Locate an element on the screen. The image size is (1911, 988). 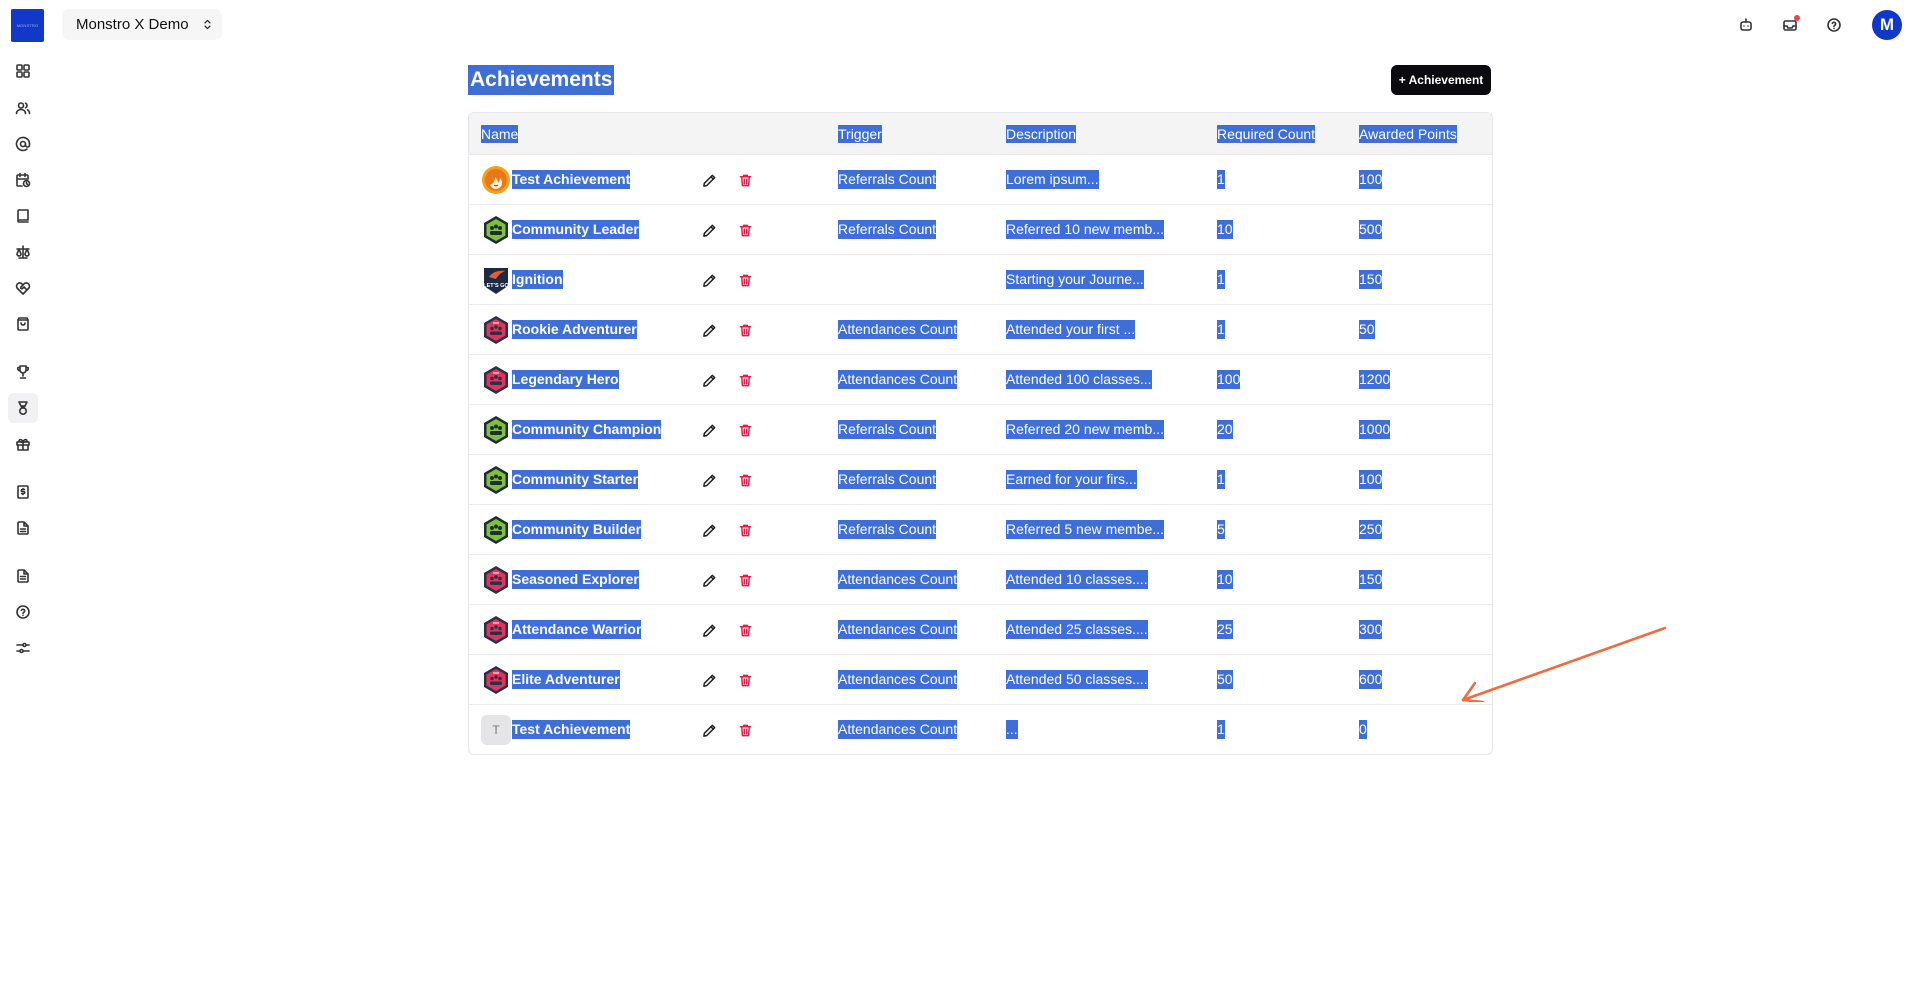
trophy-icon is located at coordinates (23, 372).